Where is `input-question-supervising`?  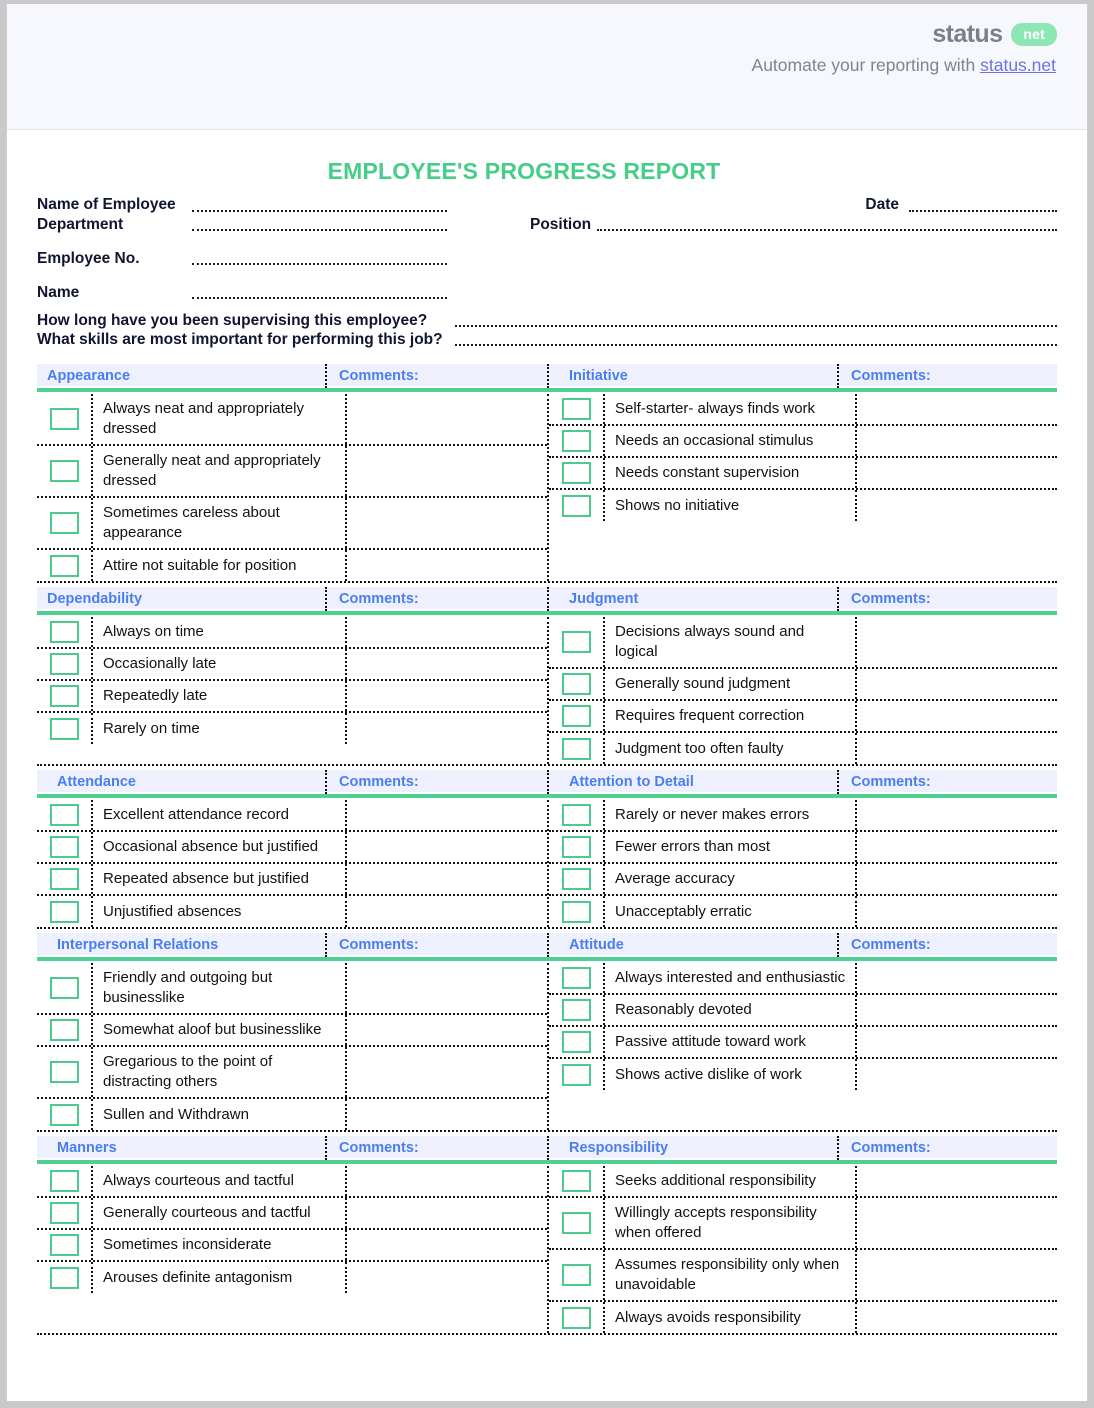 input-question-supervising is located at coordinates (756, 326).